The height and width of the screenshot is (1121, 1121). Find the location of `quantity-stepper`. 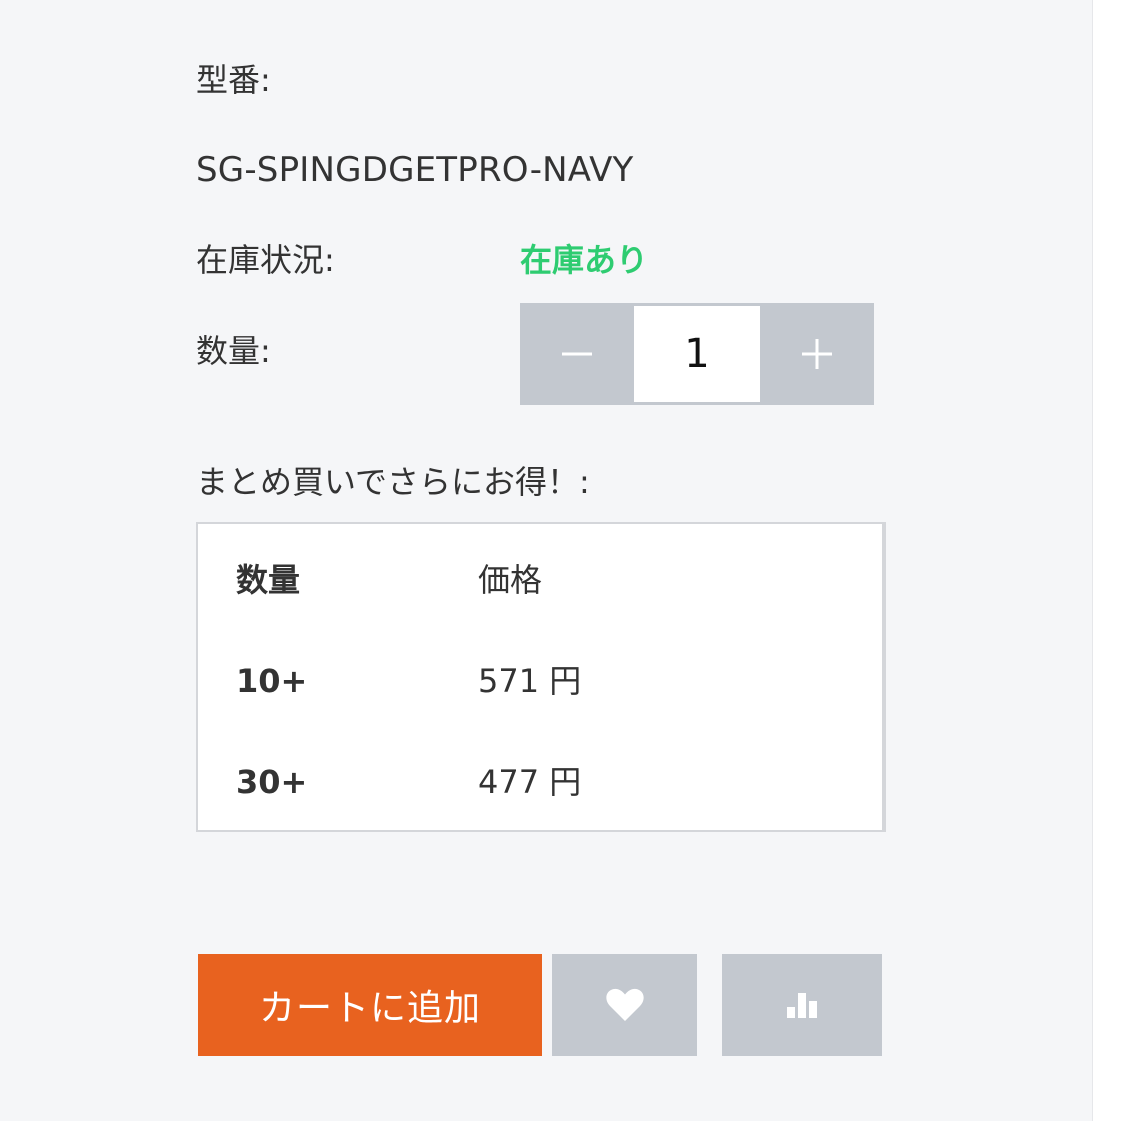

quantity-stepper is located at coordinates (697, 354).